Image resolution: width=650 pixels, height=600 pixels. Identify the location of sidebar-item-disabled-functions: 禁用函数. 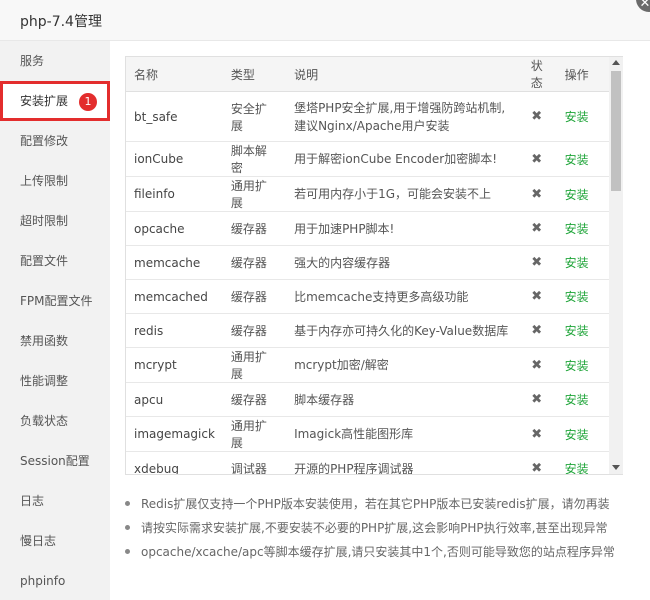
(55, 341).